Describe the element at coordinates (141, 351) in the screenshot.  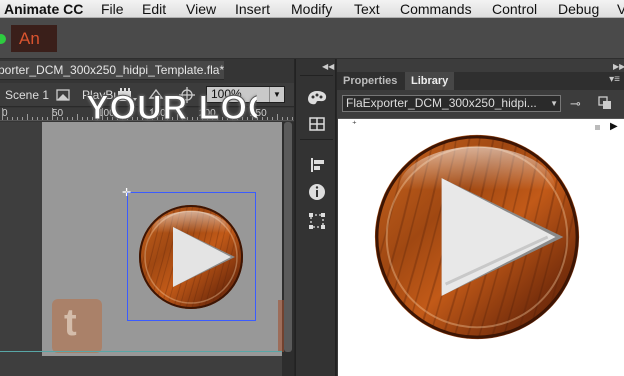
I see `guide-line` at that location.